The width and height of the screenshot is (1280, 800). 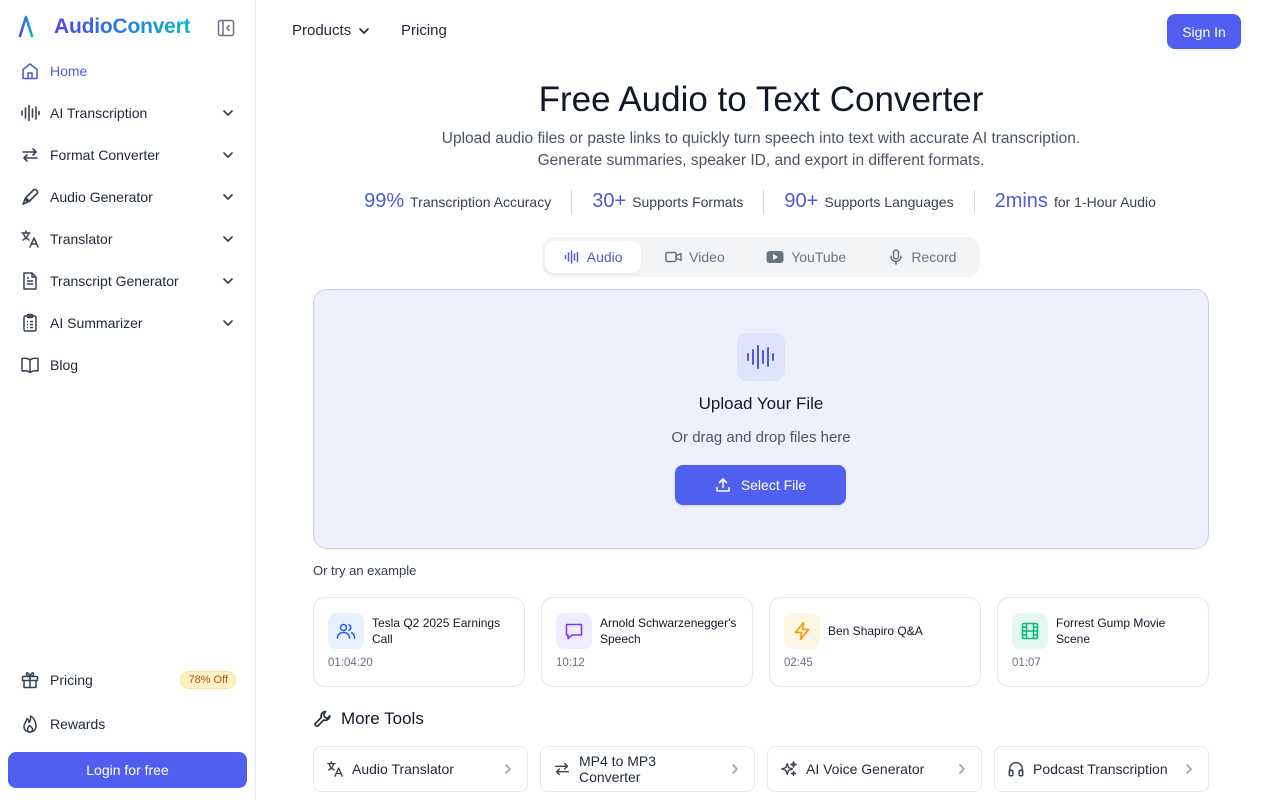 I want to click on sidebar-item-label: AI Summarizer, so click(x=96, y=323).